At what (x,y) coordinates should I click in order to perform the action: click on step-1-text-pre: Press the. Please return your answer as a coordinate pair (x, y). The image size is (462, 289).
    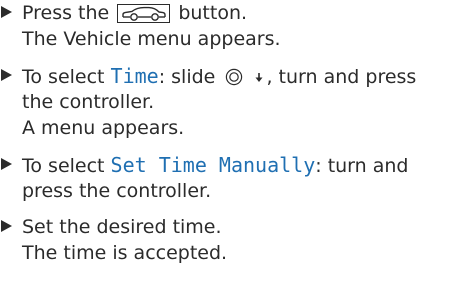
    Looking at the image, I should click on (66, 13).